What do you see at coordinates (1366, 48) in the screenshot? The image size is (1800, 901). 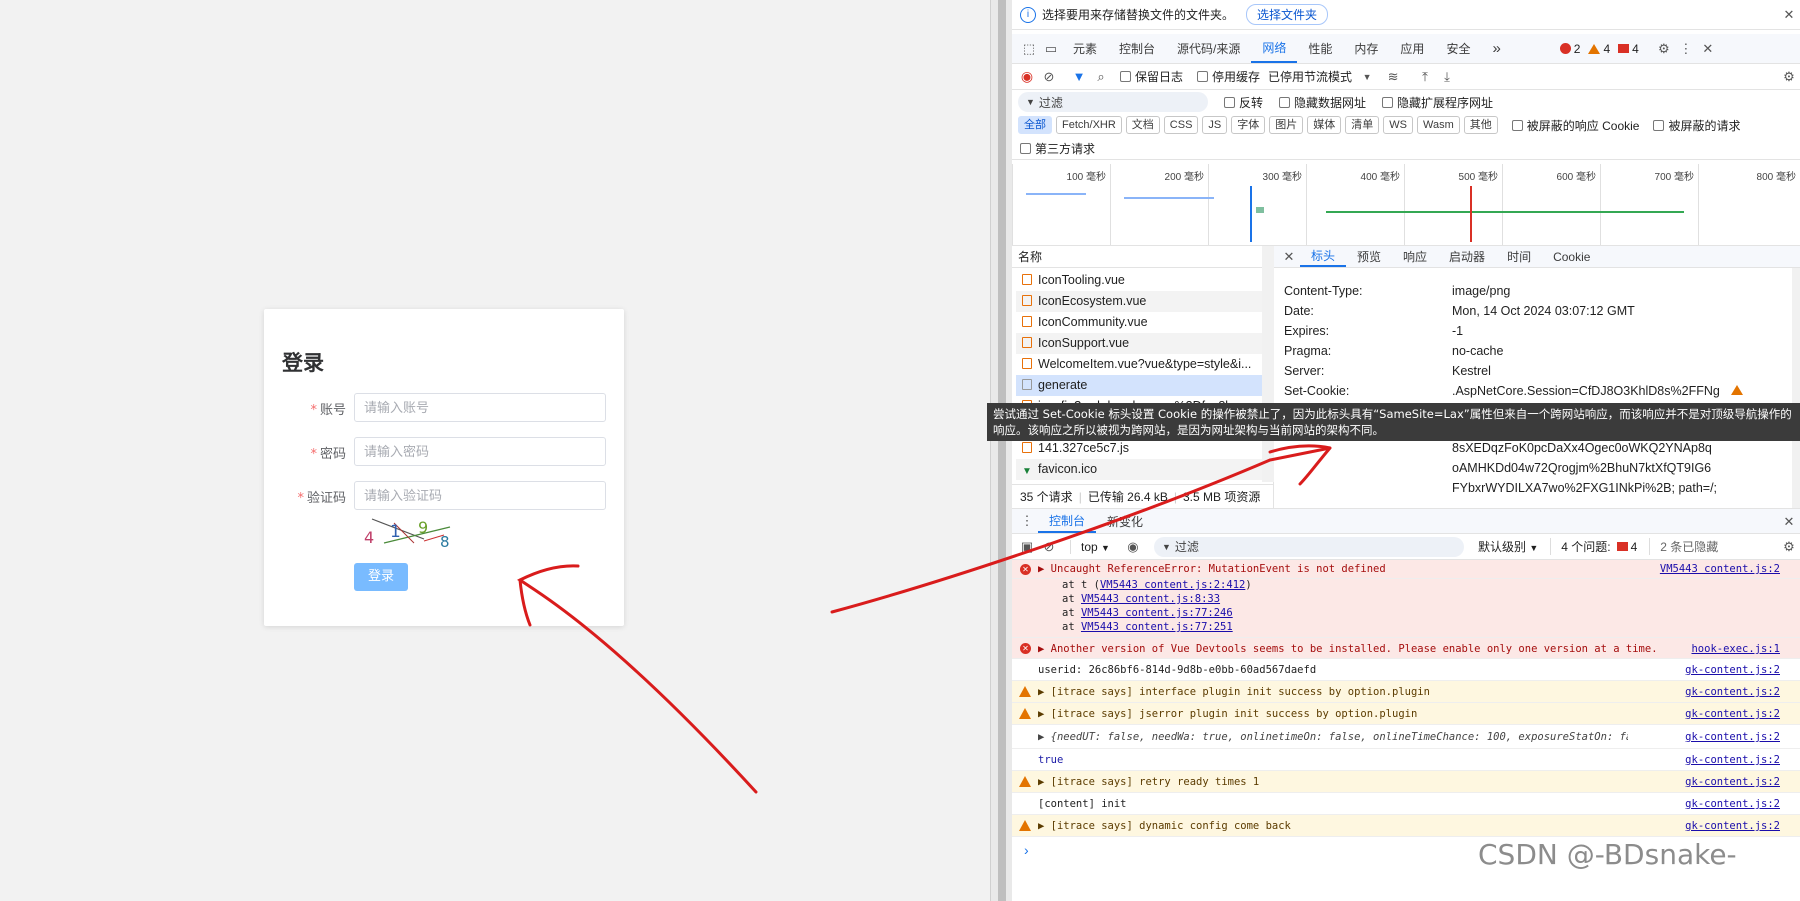 I see `tab-memory: 内存` at bounding box center [1366, 48].